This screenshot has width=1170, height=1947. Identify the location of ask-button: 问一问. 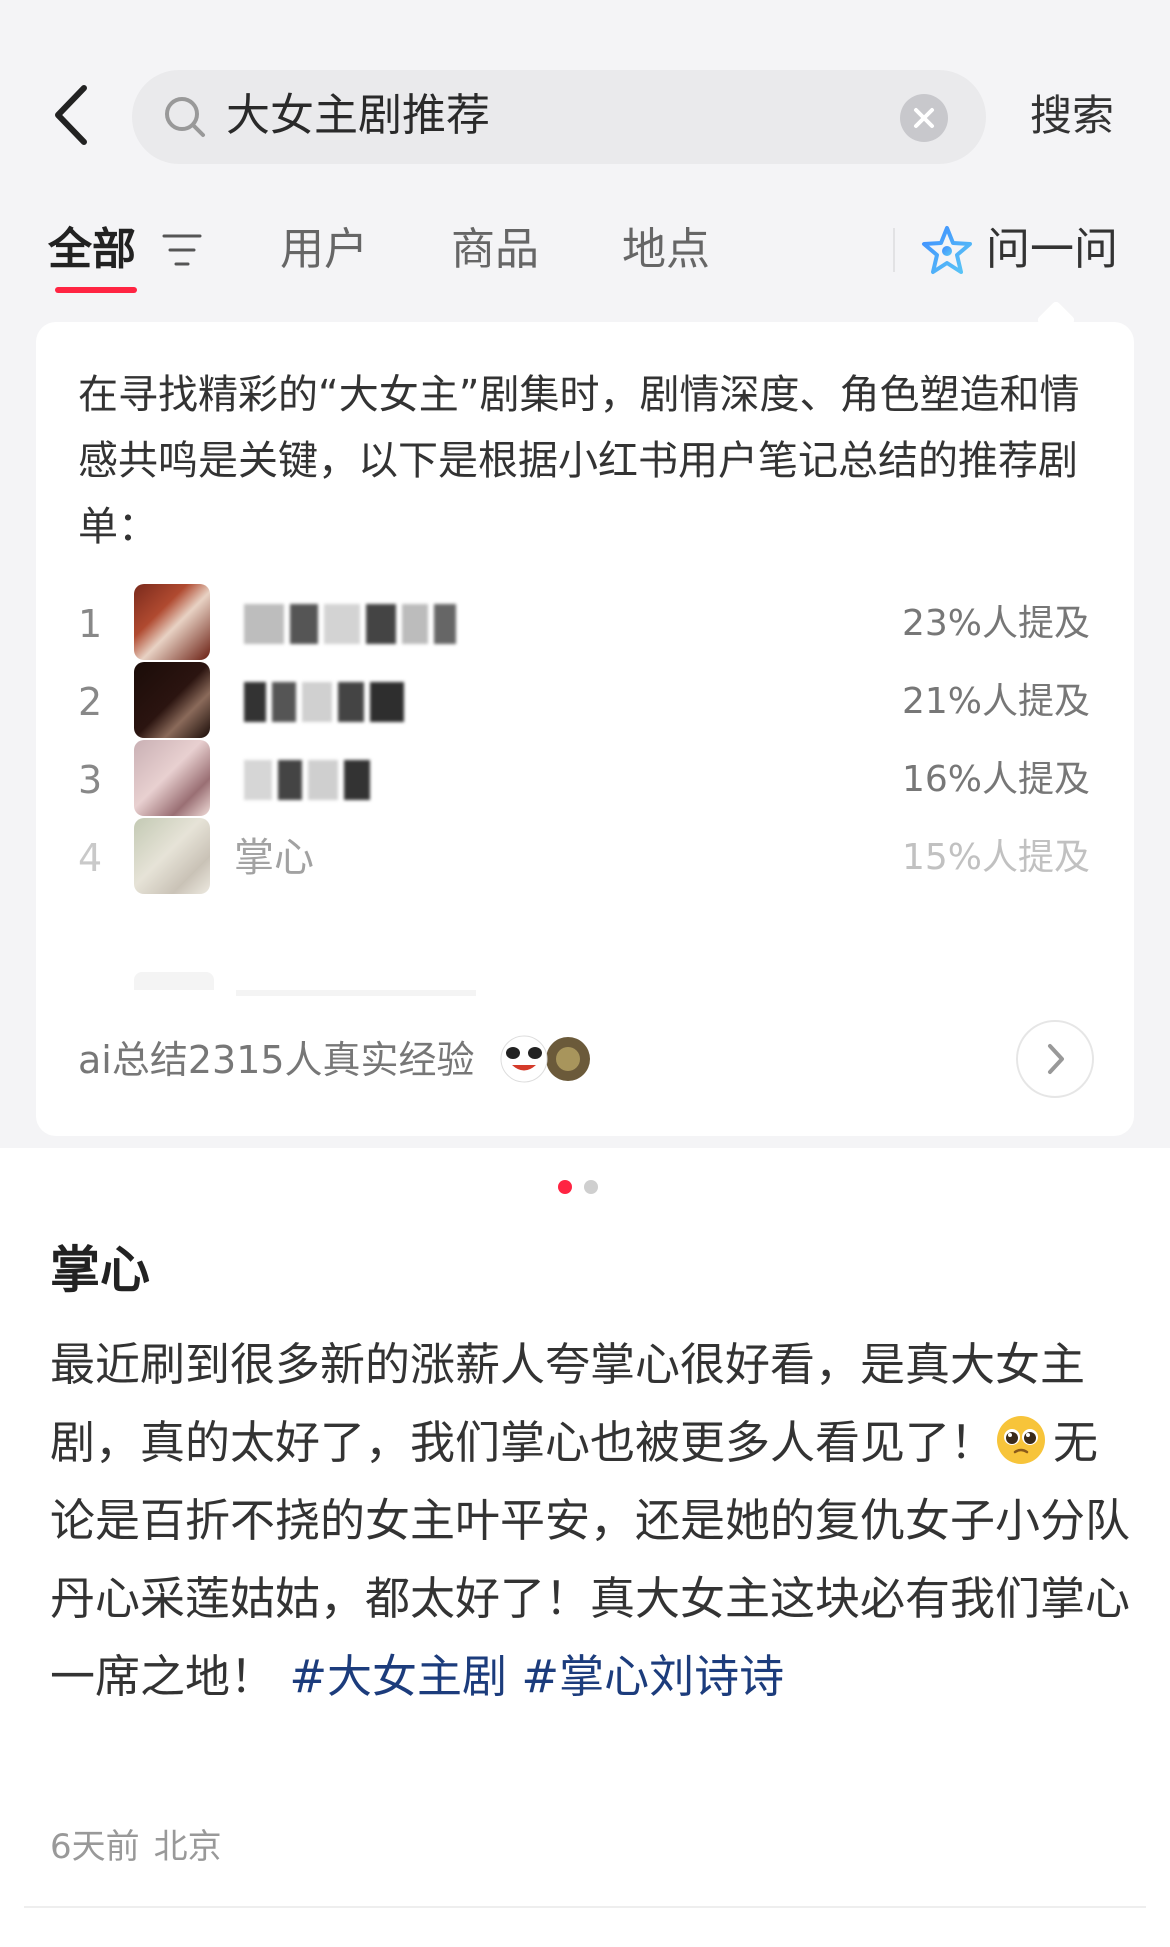
(1025, 250).